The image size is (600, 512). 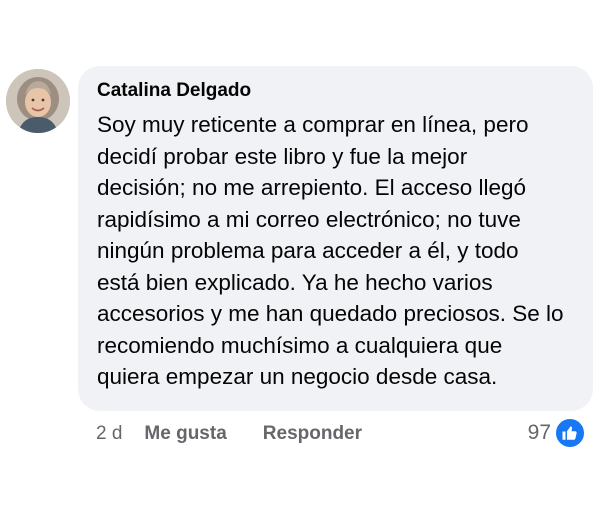 What do you see at coordinates (312, 434) in the screenshot?
I see `reply-button: Responder` at bounding box center [312, 434].